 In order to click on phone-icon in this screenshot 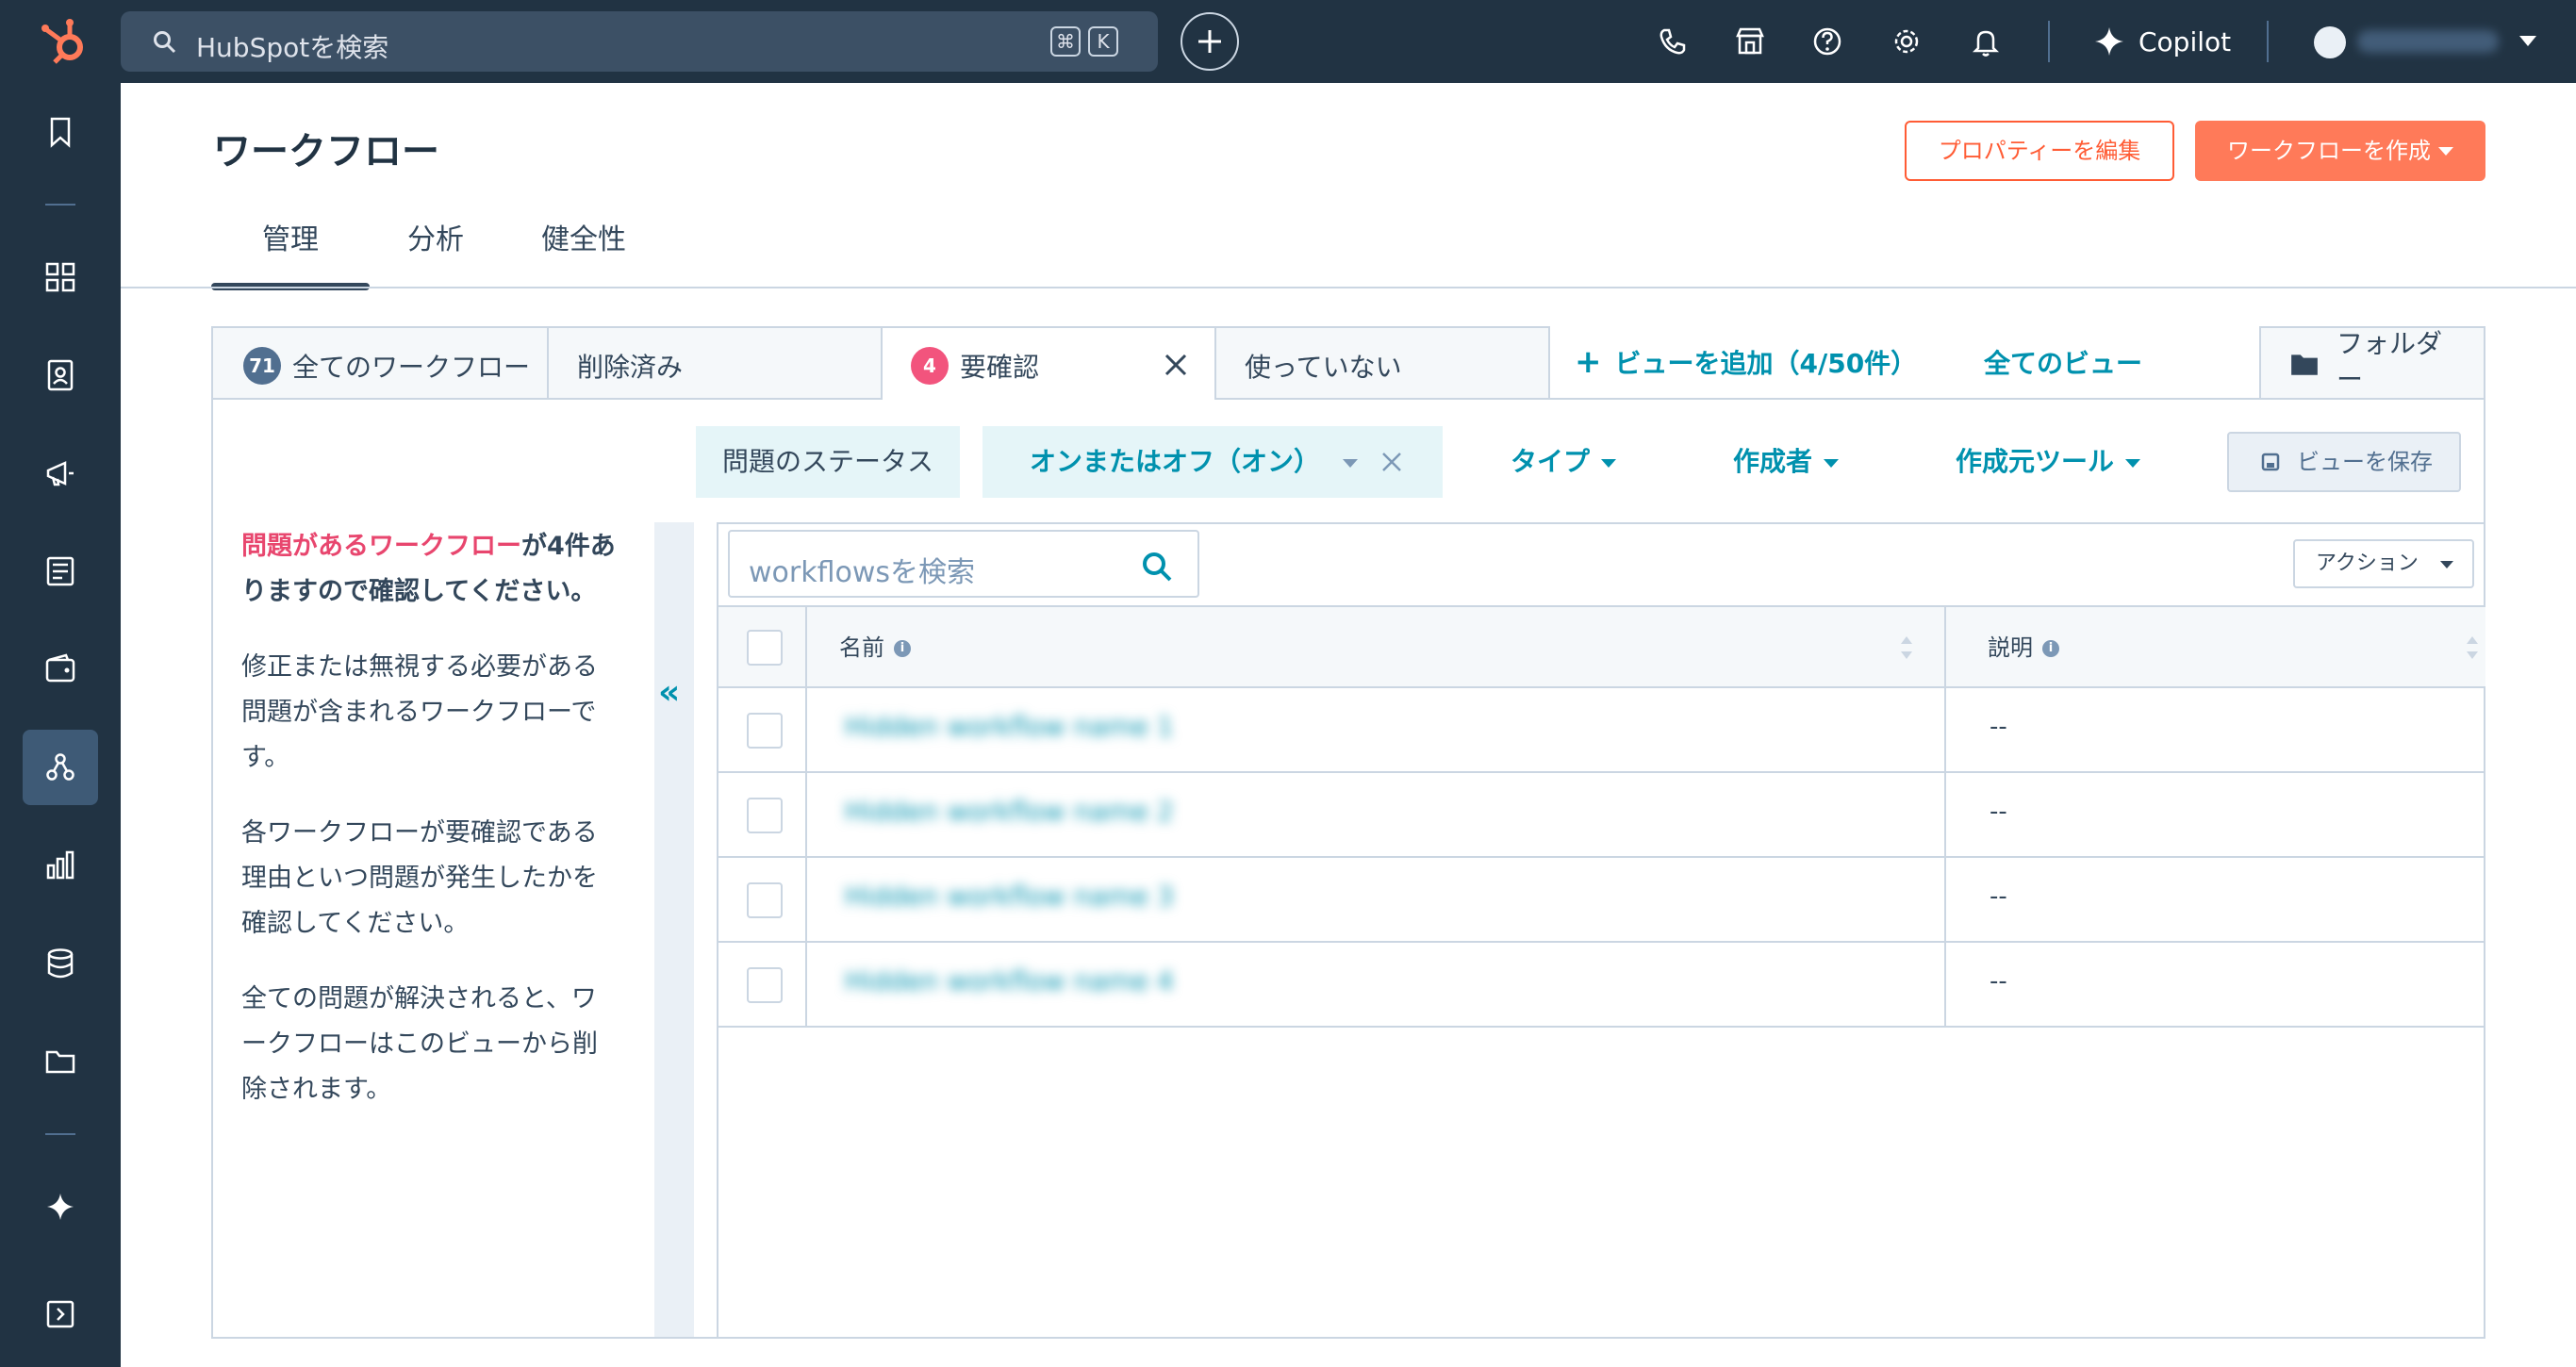, I will do `click(1673, 41)`.